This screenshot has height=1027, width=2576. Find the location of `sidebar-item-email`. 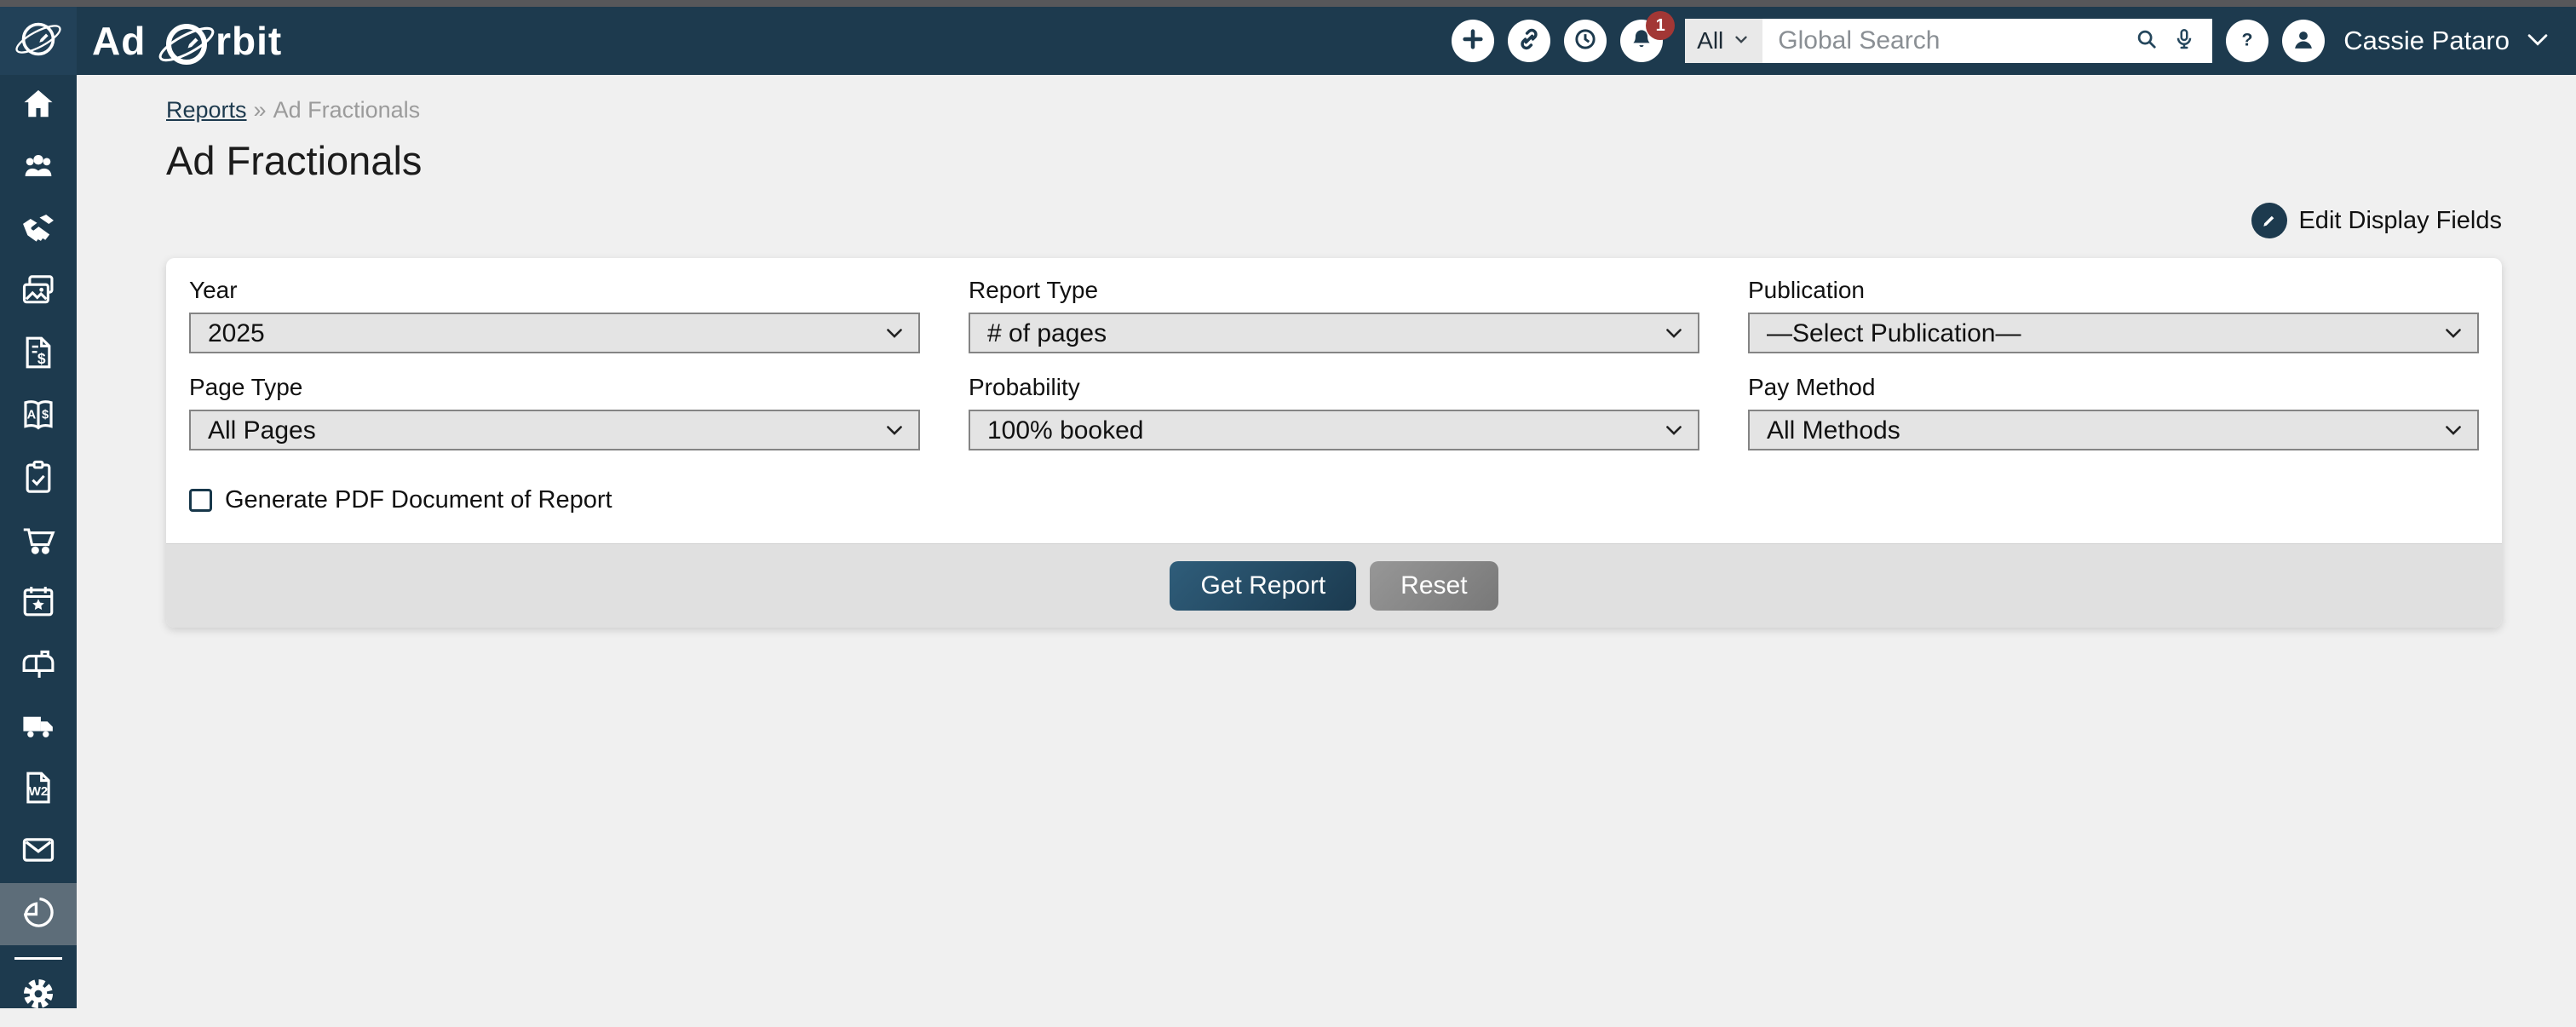

sidebar-item-email is located at coordinates (38, 852).